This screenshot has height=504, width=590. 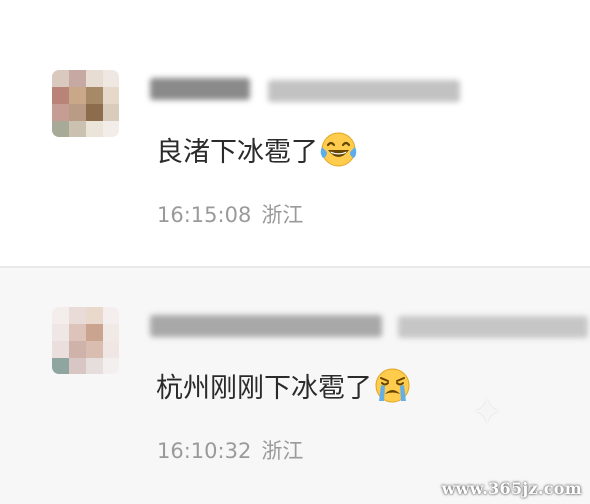 I want to click on comment-text: 良渚下冰雹了, so click(x=256, y=149).